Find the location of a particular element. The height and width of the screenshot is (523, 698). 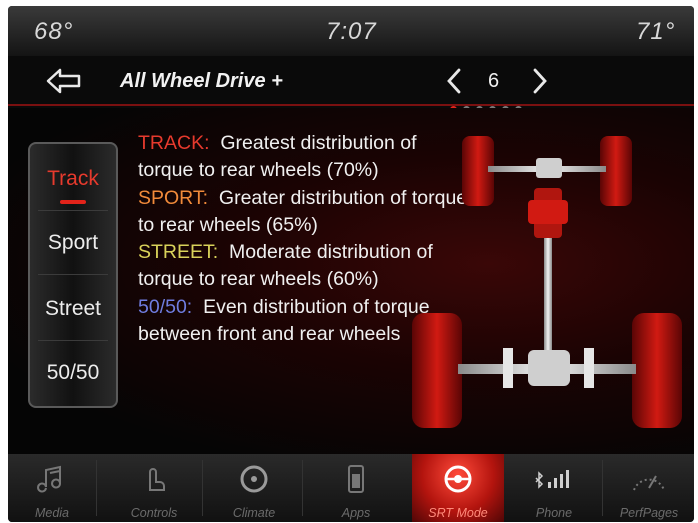

nav-label: Controls is located at coordinates (154, 513).